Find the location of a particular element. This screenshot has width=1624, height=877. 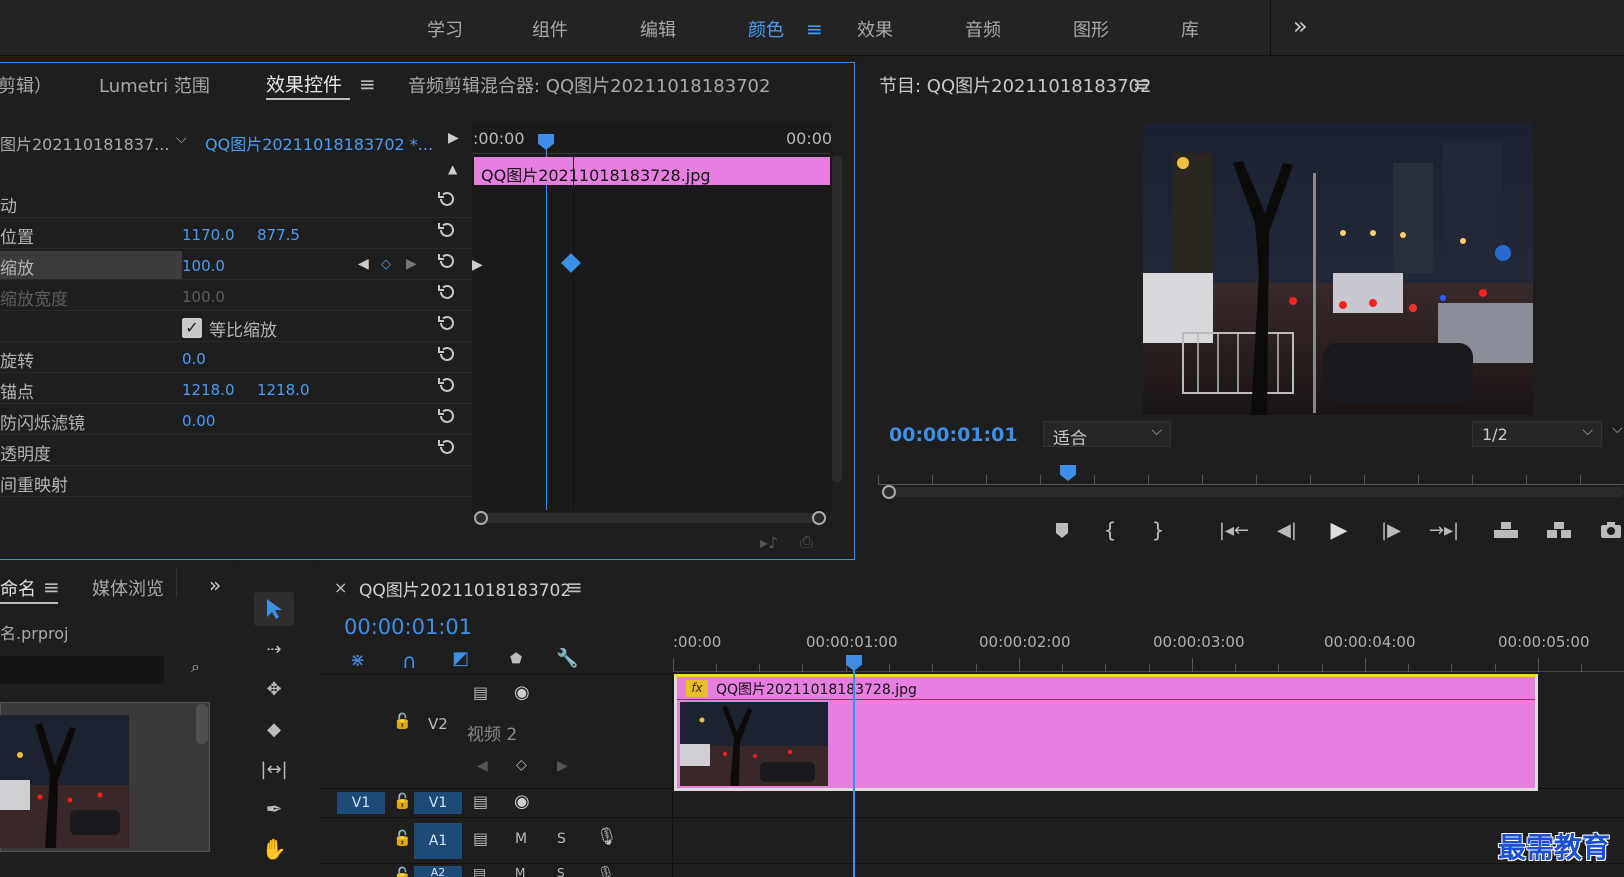

prev-keyframe-icon: ◀ is located at coordinates (363, 264).